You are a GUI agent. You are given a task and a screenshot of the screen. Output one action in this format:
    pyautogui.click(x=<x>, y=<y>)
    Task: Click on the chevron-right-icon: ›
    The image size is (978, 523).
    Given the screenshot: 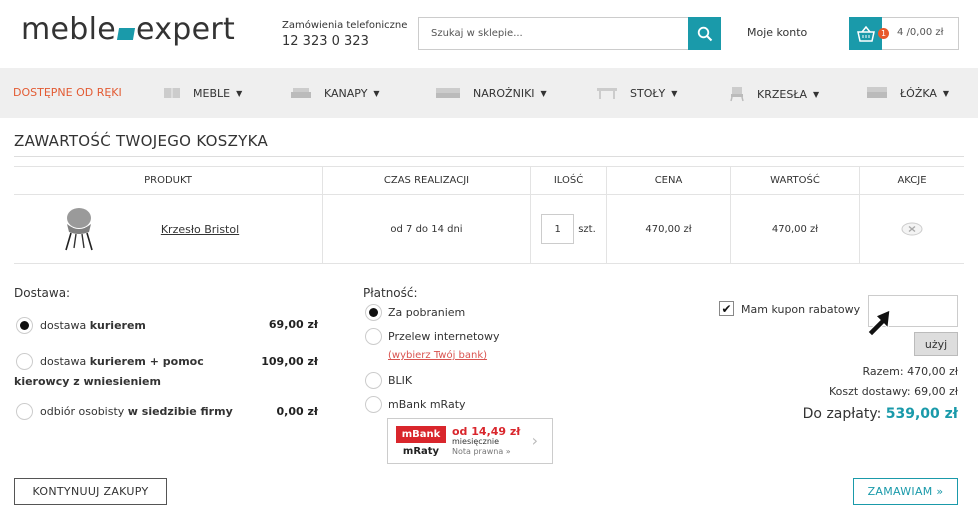 What is the action you would take?
    pyautogui.click(x=534, y=440)
    